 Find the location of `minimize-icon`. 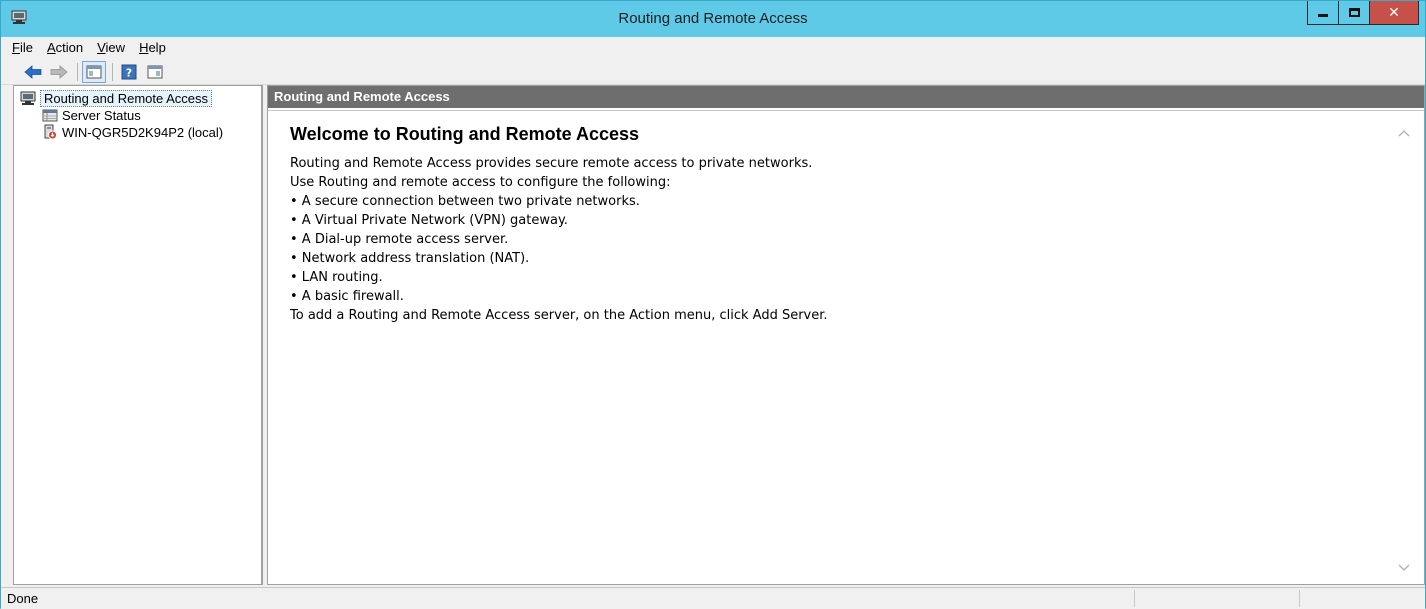

minimize-icon is located at coordinates (1323, 15).